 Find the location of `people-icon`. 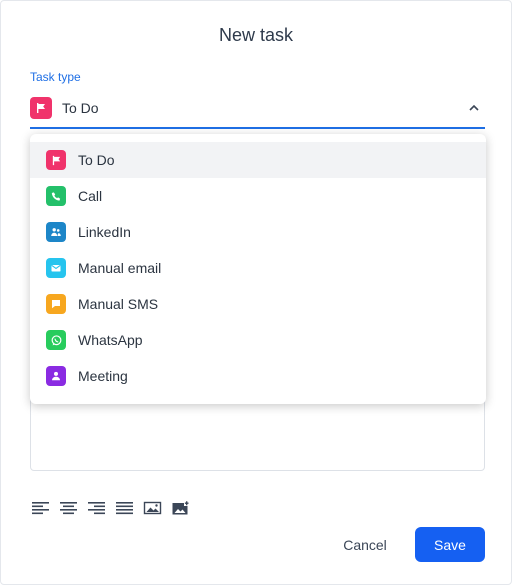

people-icon is located at coordinates (56, 232).